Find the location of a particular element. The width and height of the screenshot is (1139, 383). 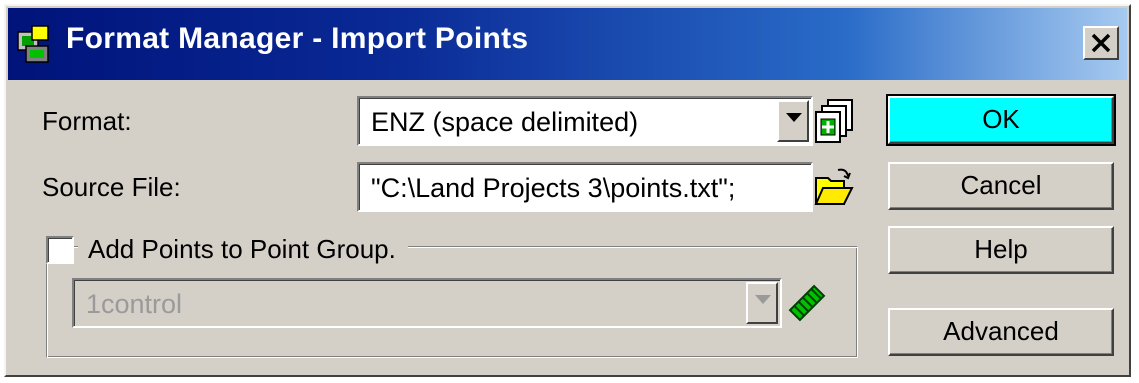

point-group-button is located at coordinates (807, 303).